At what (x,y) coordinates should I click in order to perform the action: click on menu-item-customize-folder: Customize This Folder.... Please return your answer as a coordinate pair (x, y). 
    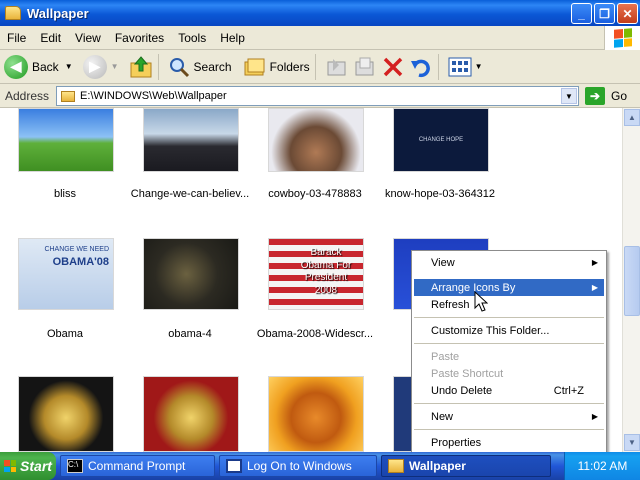
    Looking at the image, I should click on (509, 330).